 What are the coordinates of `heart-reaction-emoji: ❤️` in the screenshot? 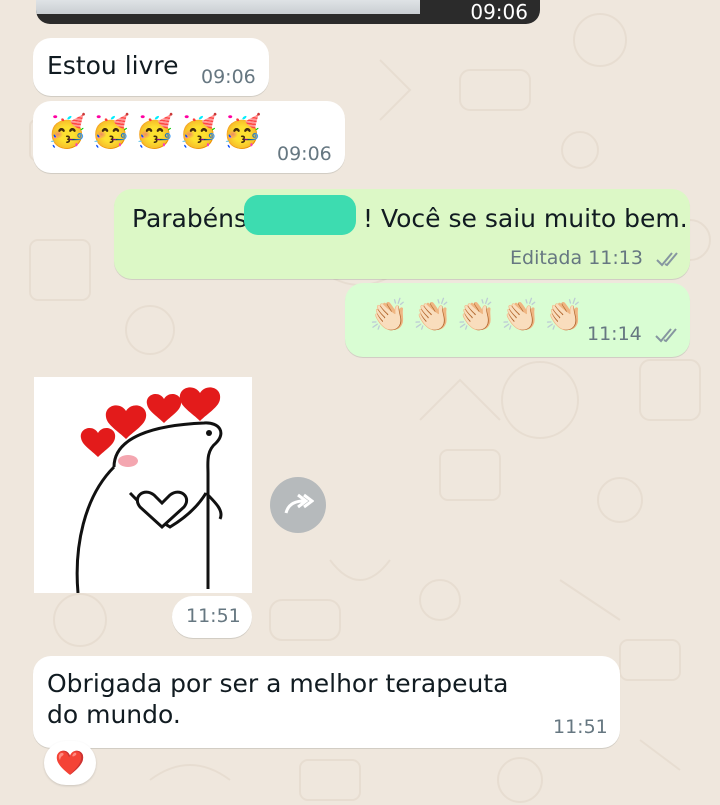 It's located at (70, 763).